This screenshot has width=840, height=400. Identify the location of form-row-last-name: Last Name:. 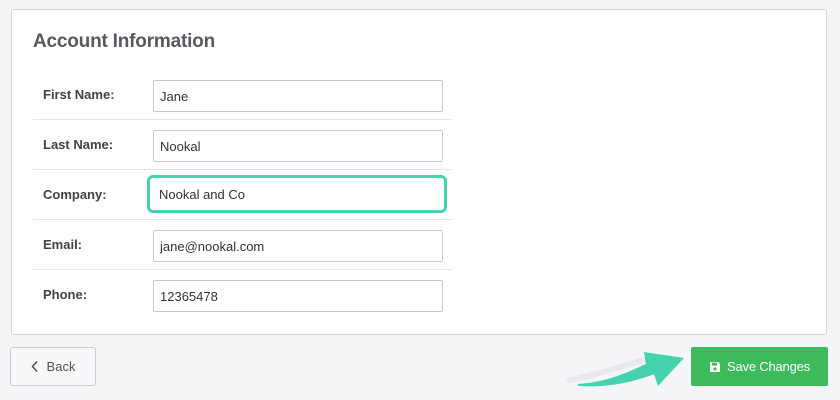
(242, 145).